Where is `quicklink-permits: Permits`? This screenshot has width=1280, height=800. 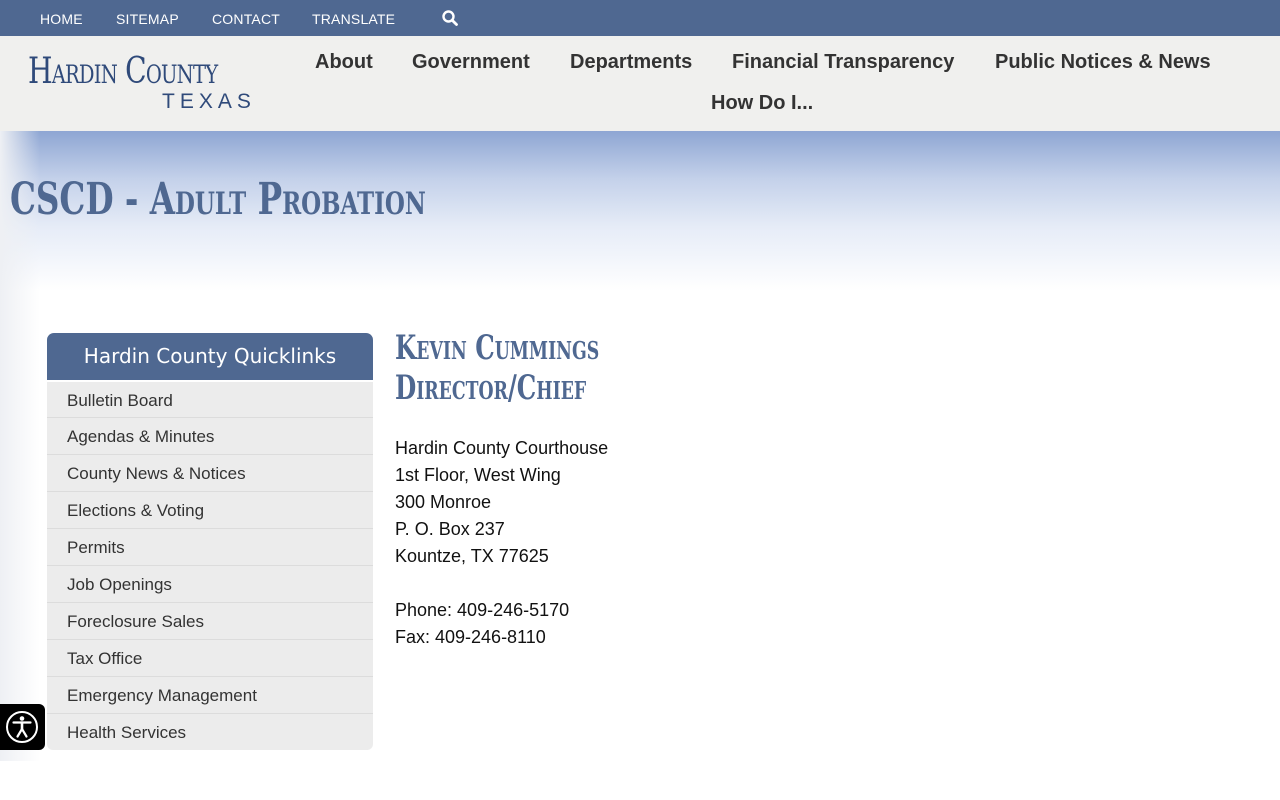 quicklink-permits: Permits is located at coordinates (210, 546).